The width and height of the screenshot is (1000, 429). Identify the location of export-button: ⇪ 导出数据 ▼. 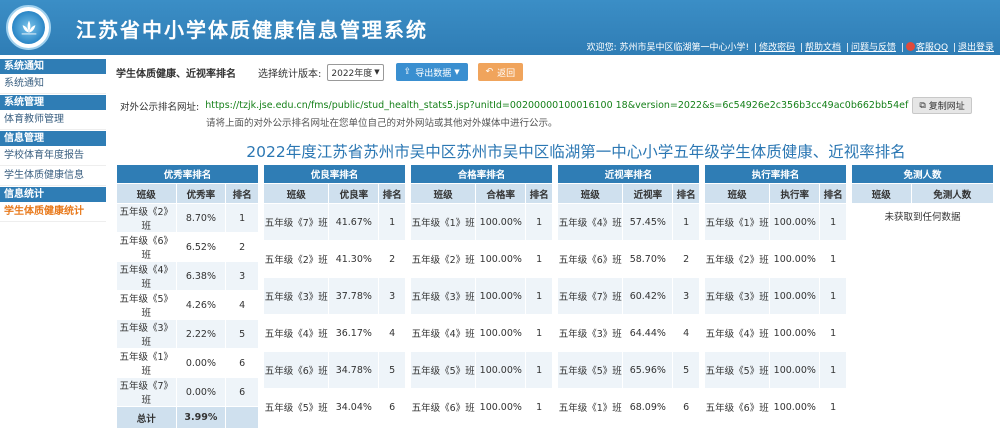
(431, 72).